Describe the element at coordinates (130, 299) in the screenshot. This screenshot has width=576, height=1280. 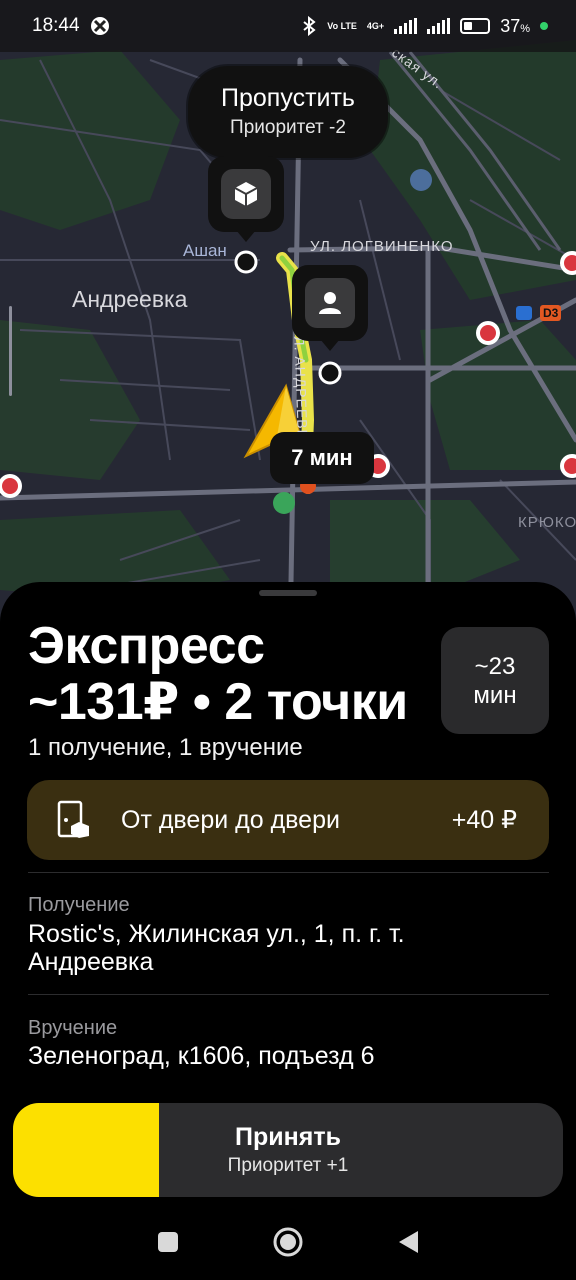
I see `map-label-locality: Андреевка` at that location.